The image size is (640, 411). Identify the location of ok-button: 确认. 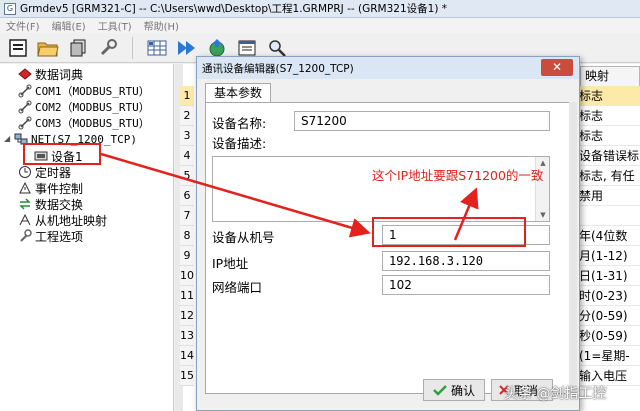
(454, 390).